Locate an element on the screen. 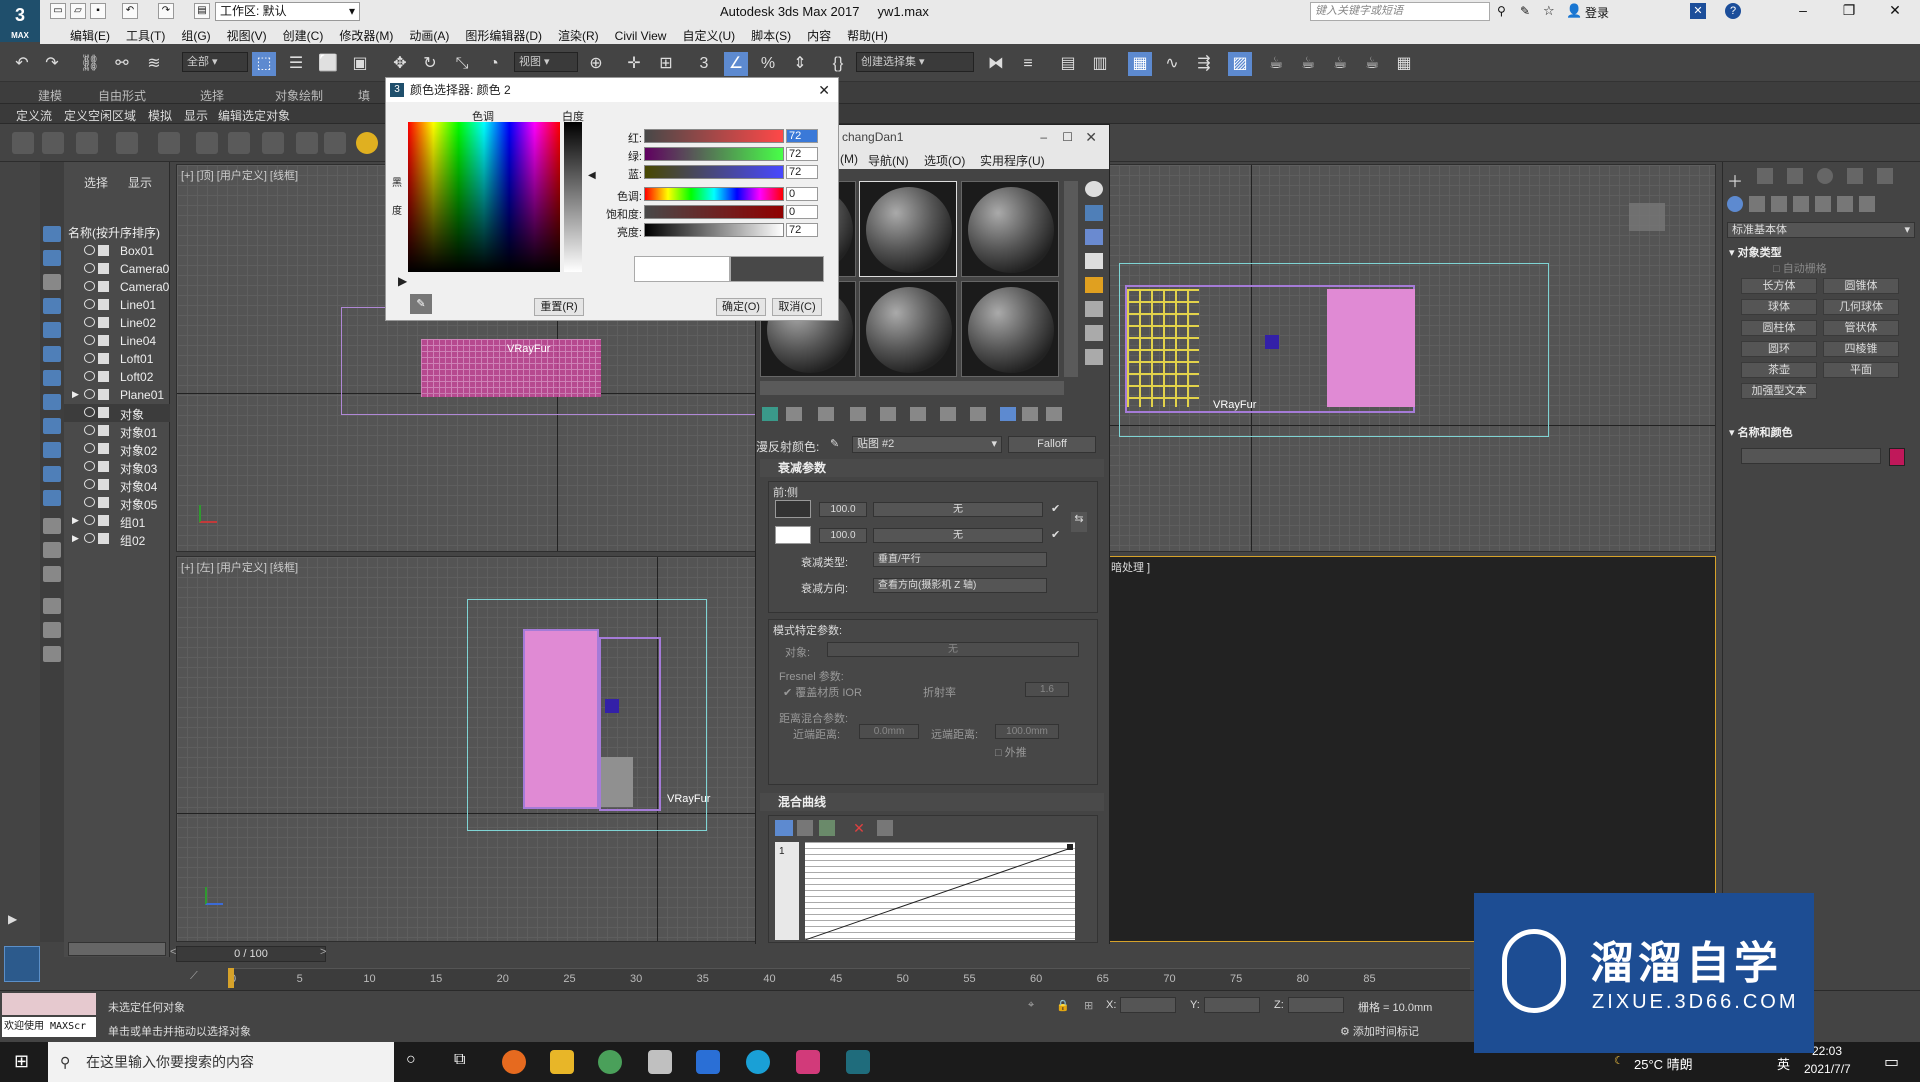  rollout-falloff-header: 衰减参数 is located at coordinates (932, 468).